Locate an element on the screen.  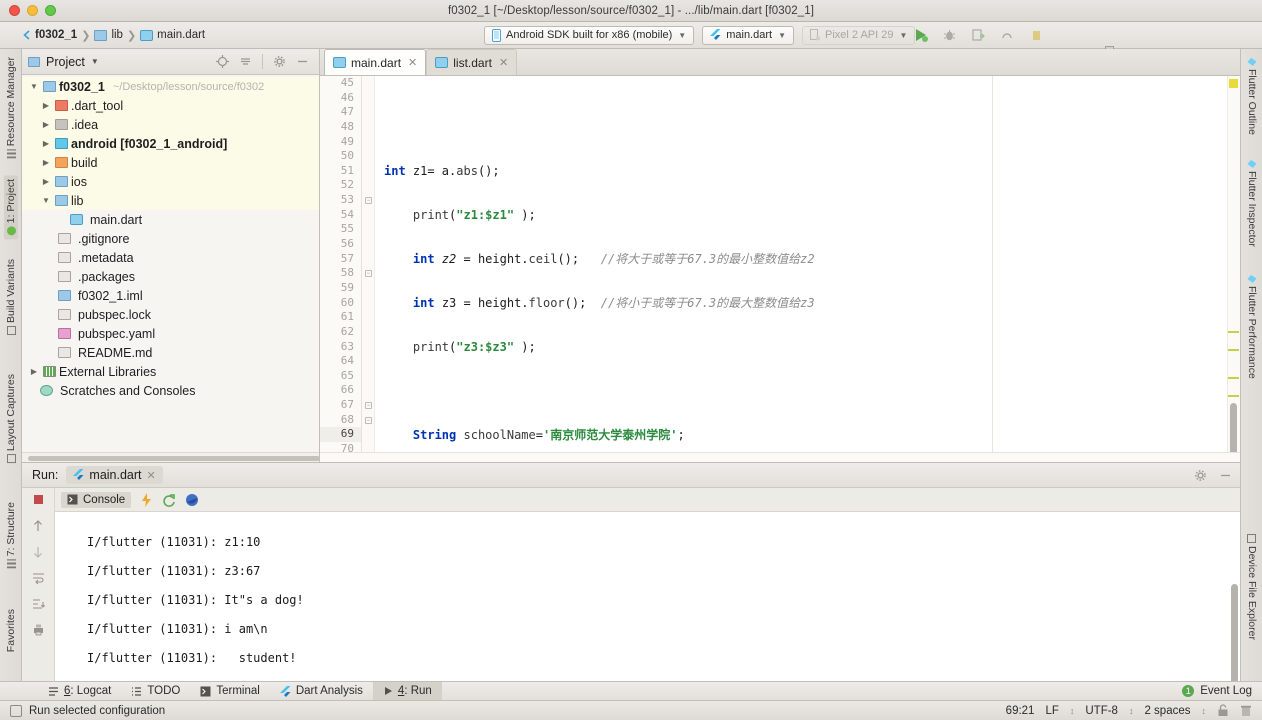
tree-row: ▼ f0302_1 ~/Desktop/lesson/source/f0302 is located at coordinates (170, 86).